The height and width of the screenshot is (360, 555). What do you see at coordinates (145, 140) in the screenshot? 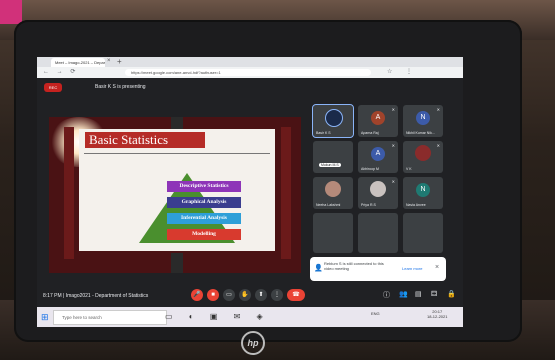
I see `slide-title: Basic Statistics` at bounding box center [145, 140].